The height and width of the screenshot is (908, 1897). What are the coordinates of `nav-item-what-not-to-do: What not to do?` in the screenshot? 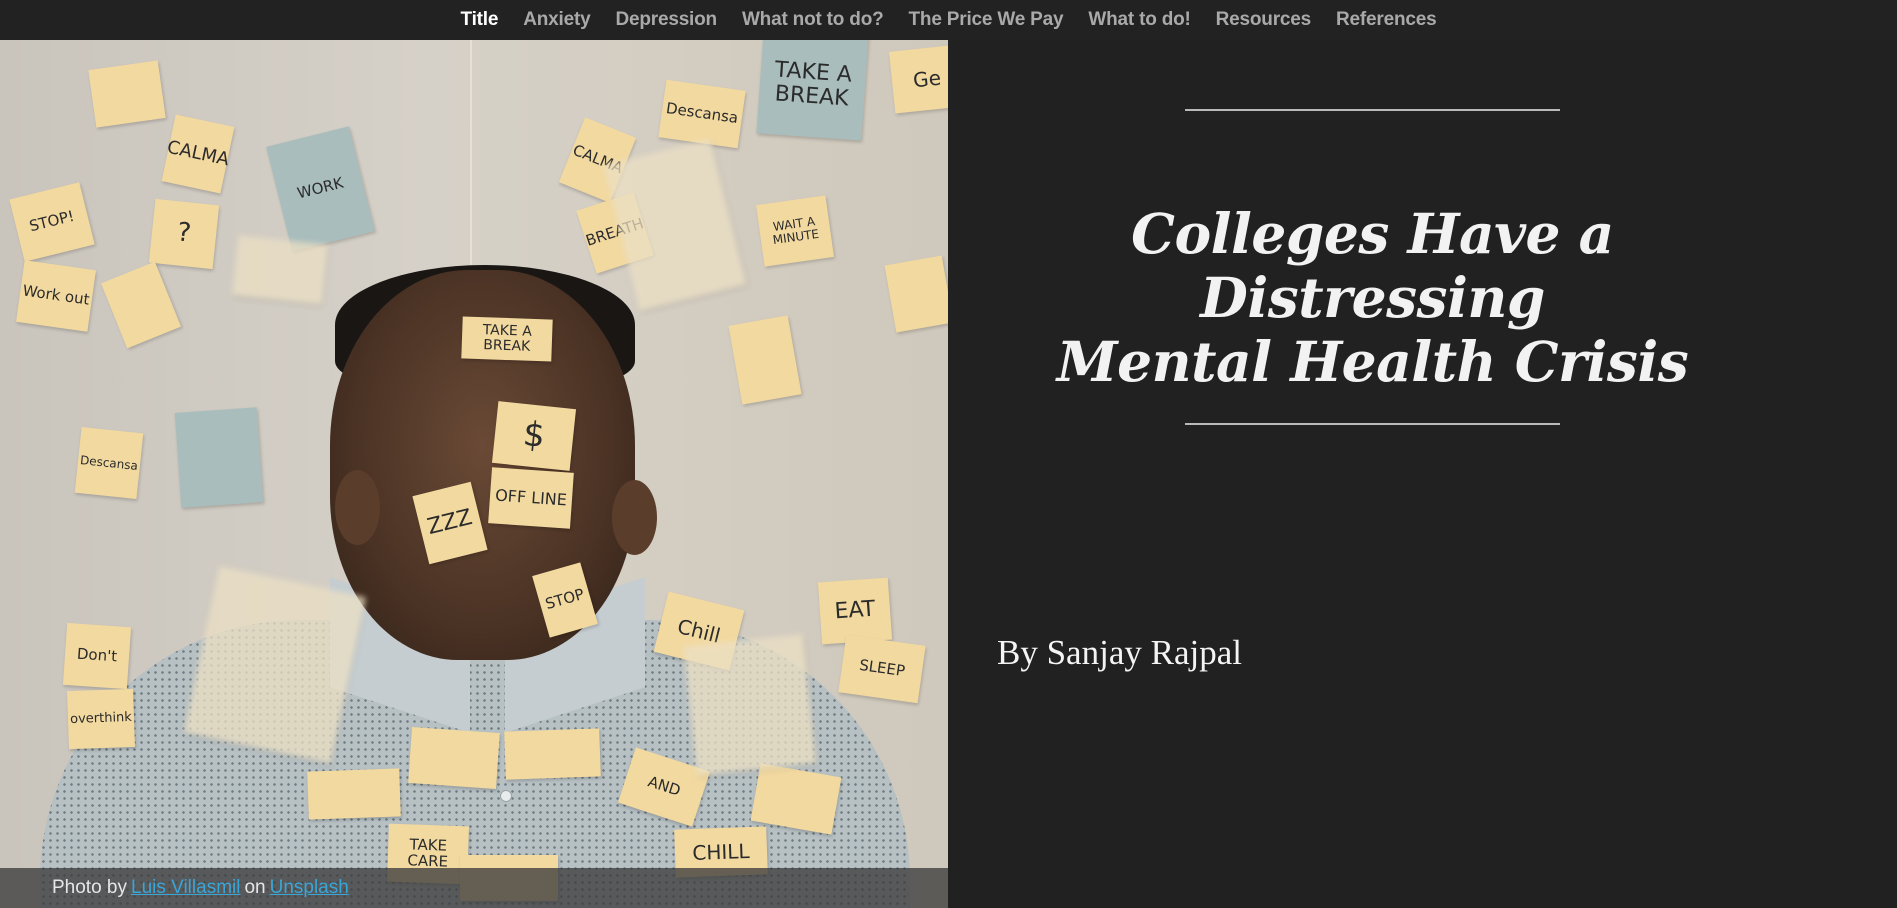 It's located at (812, 20).